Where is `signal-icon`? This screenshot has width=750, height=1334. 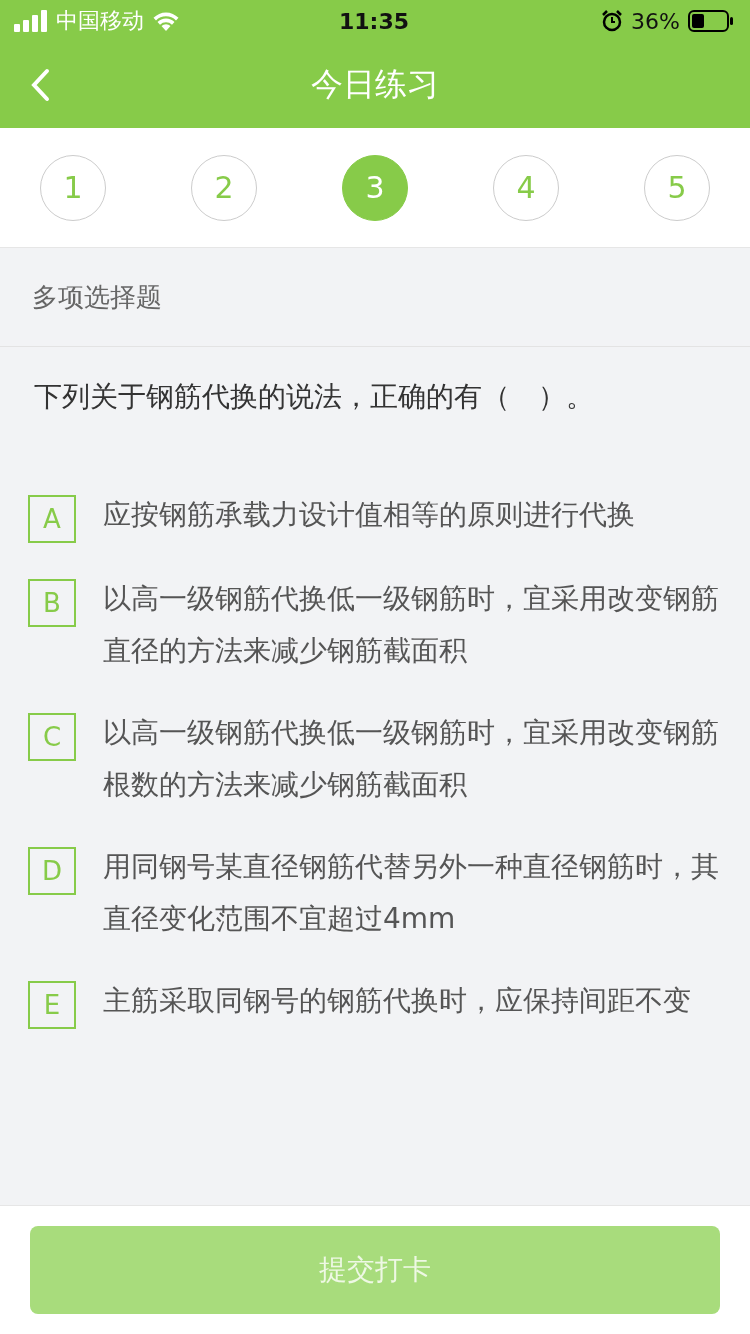 signal-icon is located at coordinates (31, 21).